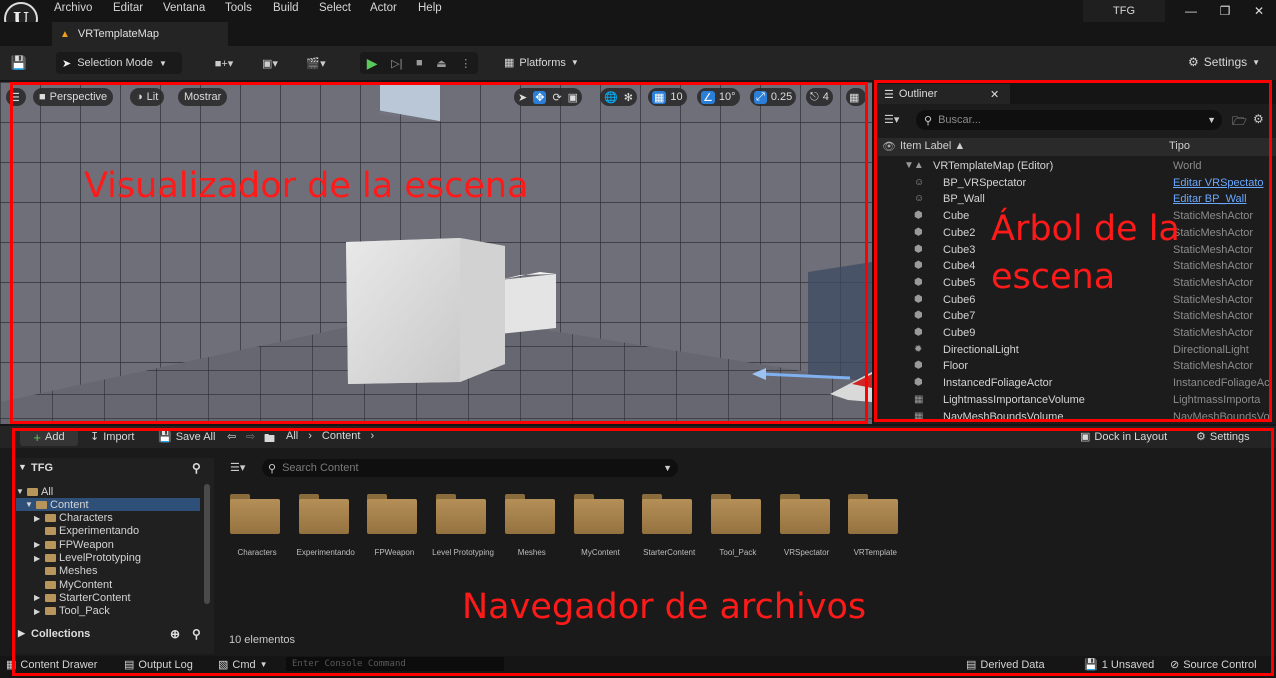  I want to click on tree-scrollbar, so click(207, 544).